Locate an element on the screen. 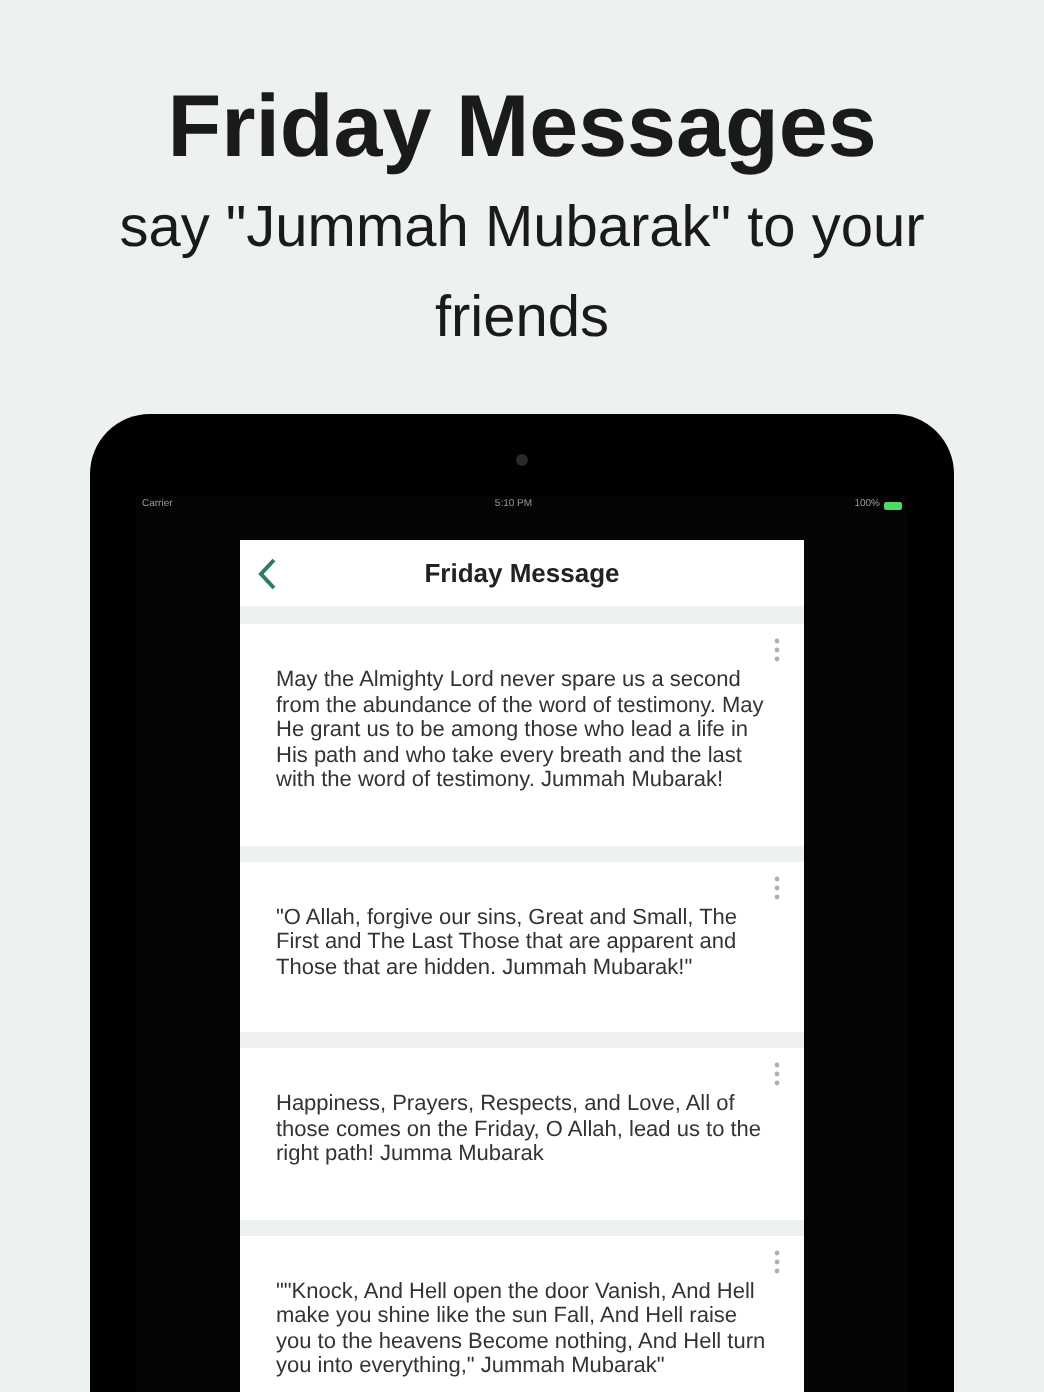  nav-title: Friday Message is located at coordinates (522, 573).